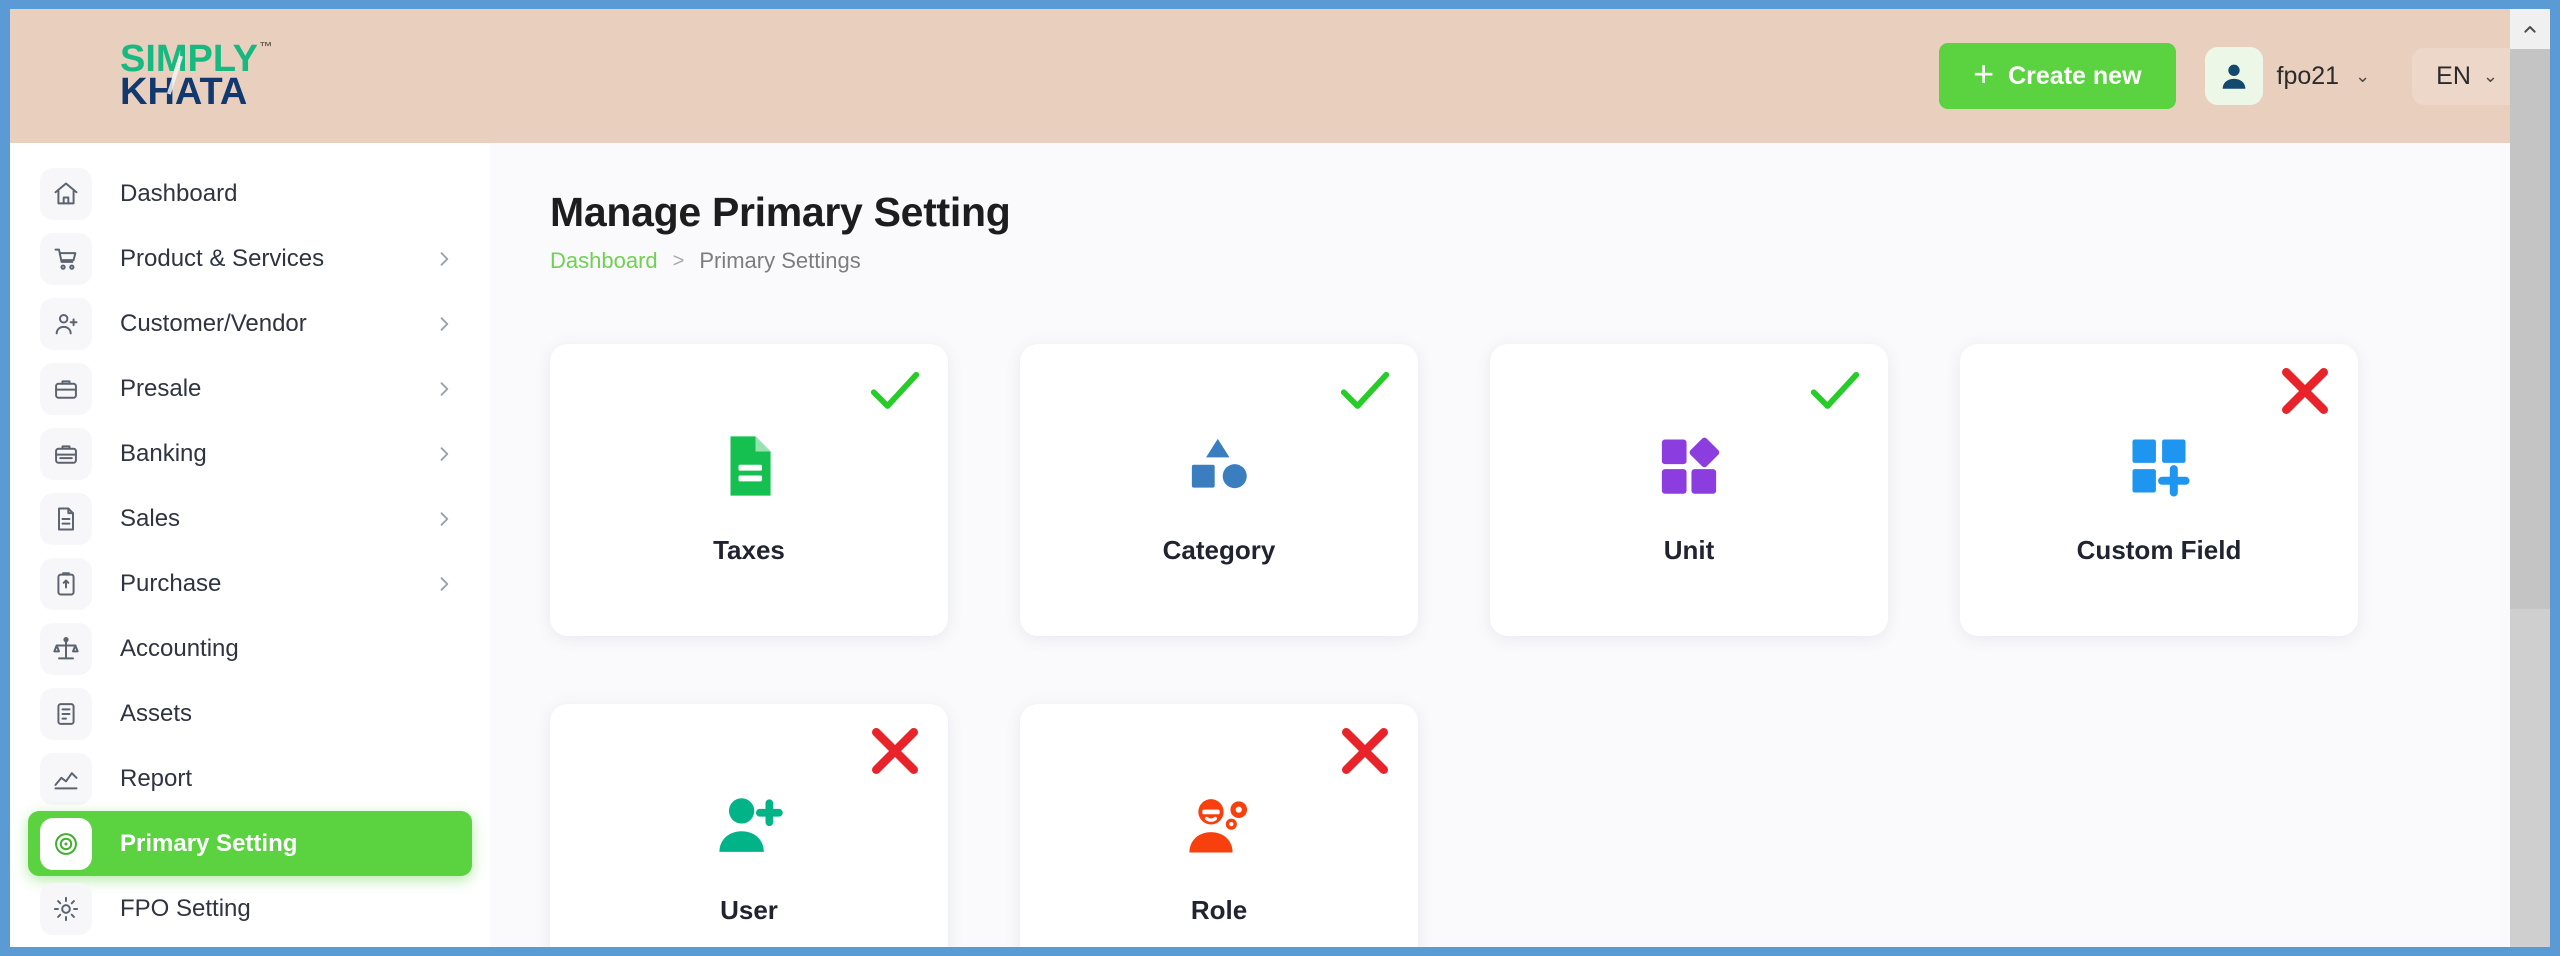 This screenshot has height=956, width=2560. Describe the element at coordinates (66, 713) in the screenshot. I see `asset-book-icon` at that location.